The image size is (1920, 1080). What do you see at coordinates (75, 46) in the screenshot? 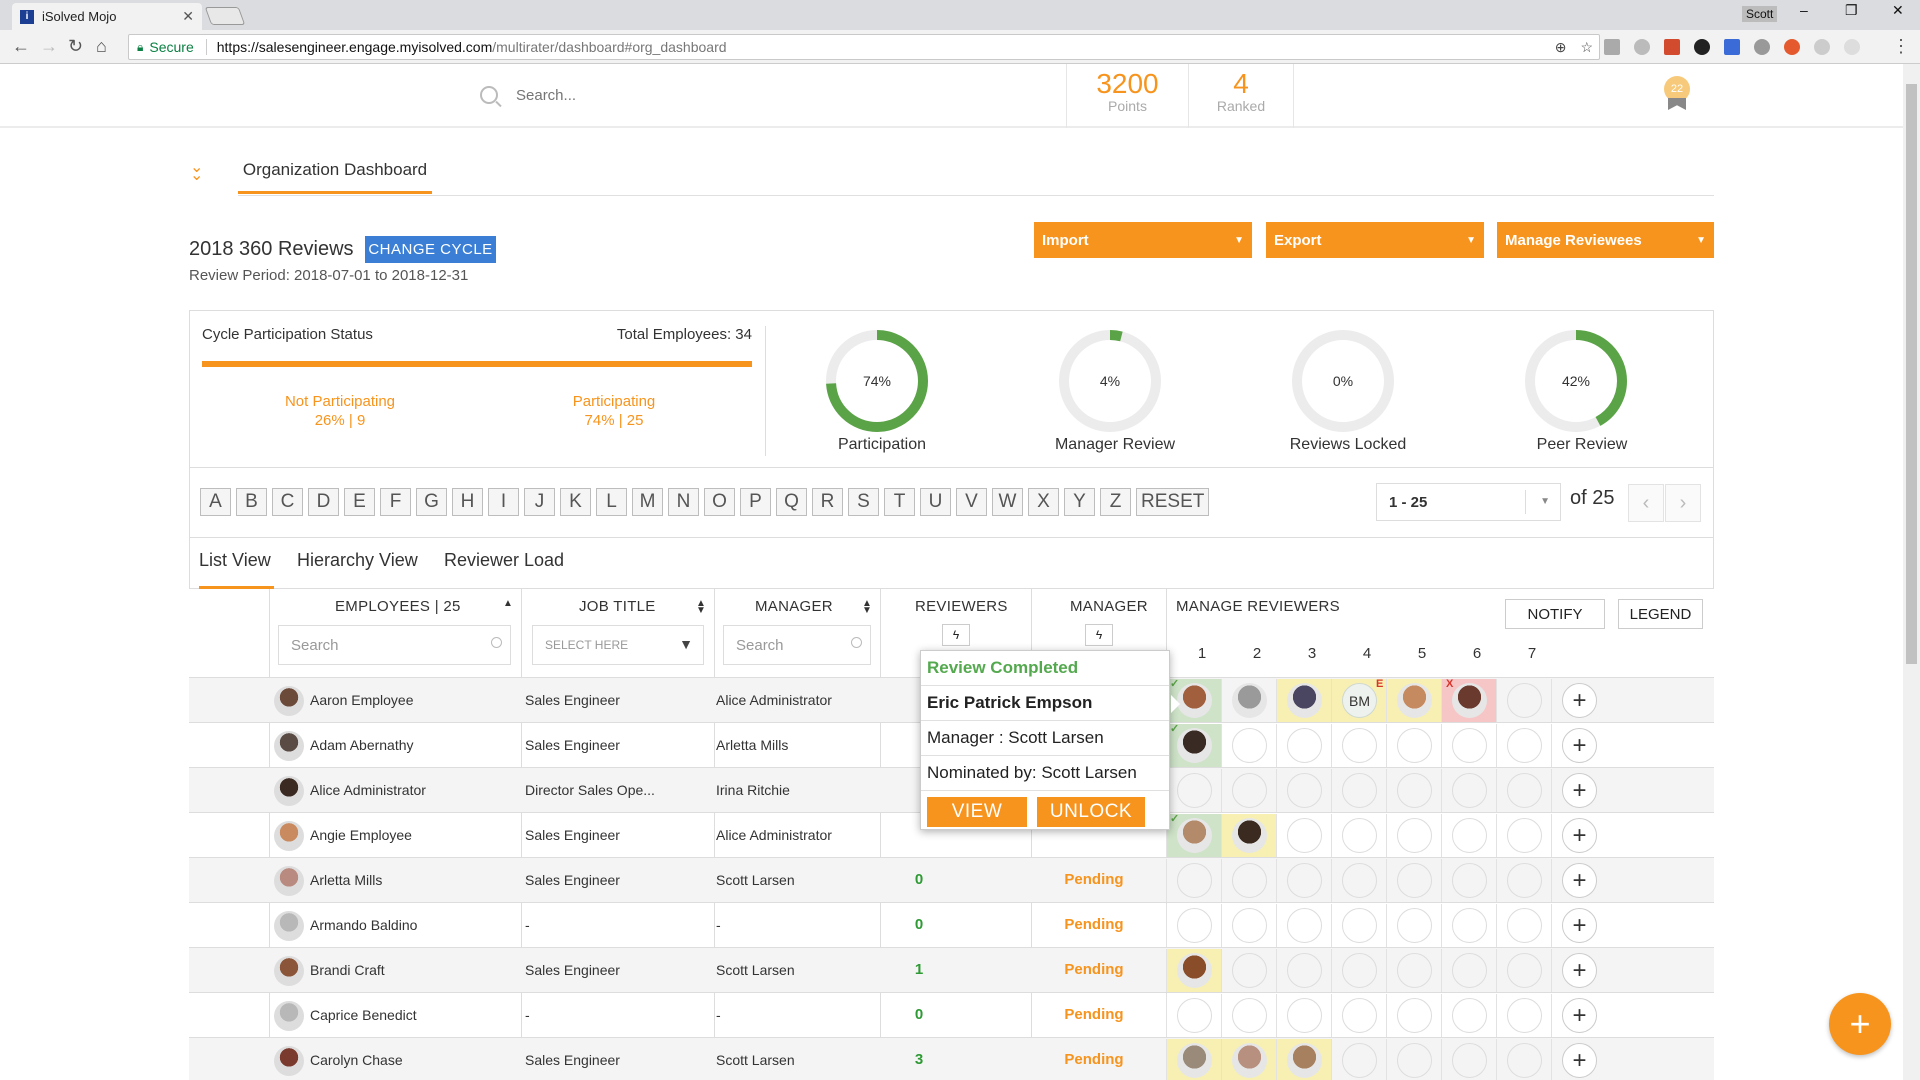
I see `reload-icon: ↻` at bounding box center [75, 46].